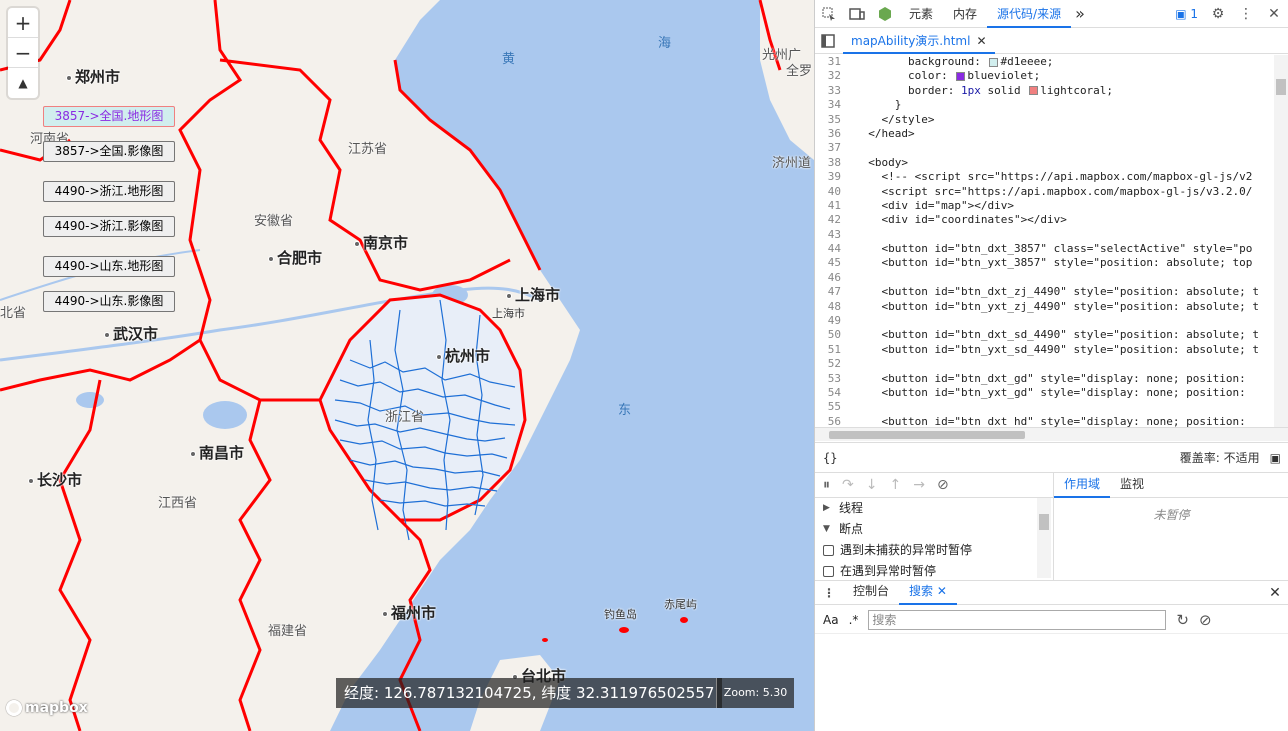  I want to click on code-line: 41 <div id="map"></div>, so click(1051, 206).